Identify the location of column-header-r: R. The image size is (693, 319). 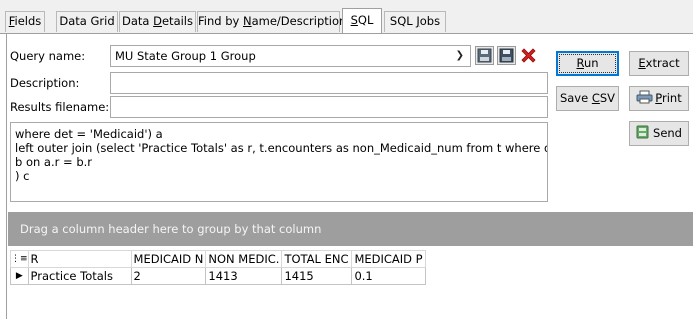
(79, 259).